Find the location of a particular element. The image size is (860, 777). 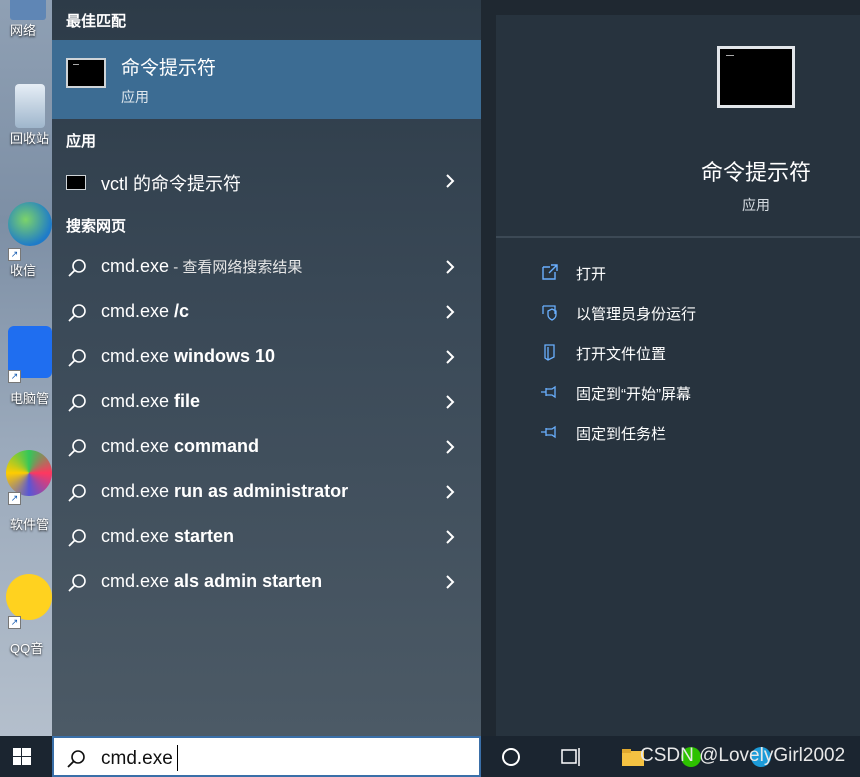

web-result-suggestion: /c is located at coordinates (182, 311).